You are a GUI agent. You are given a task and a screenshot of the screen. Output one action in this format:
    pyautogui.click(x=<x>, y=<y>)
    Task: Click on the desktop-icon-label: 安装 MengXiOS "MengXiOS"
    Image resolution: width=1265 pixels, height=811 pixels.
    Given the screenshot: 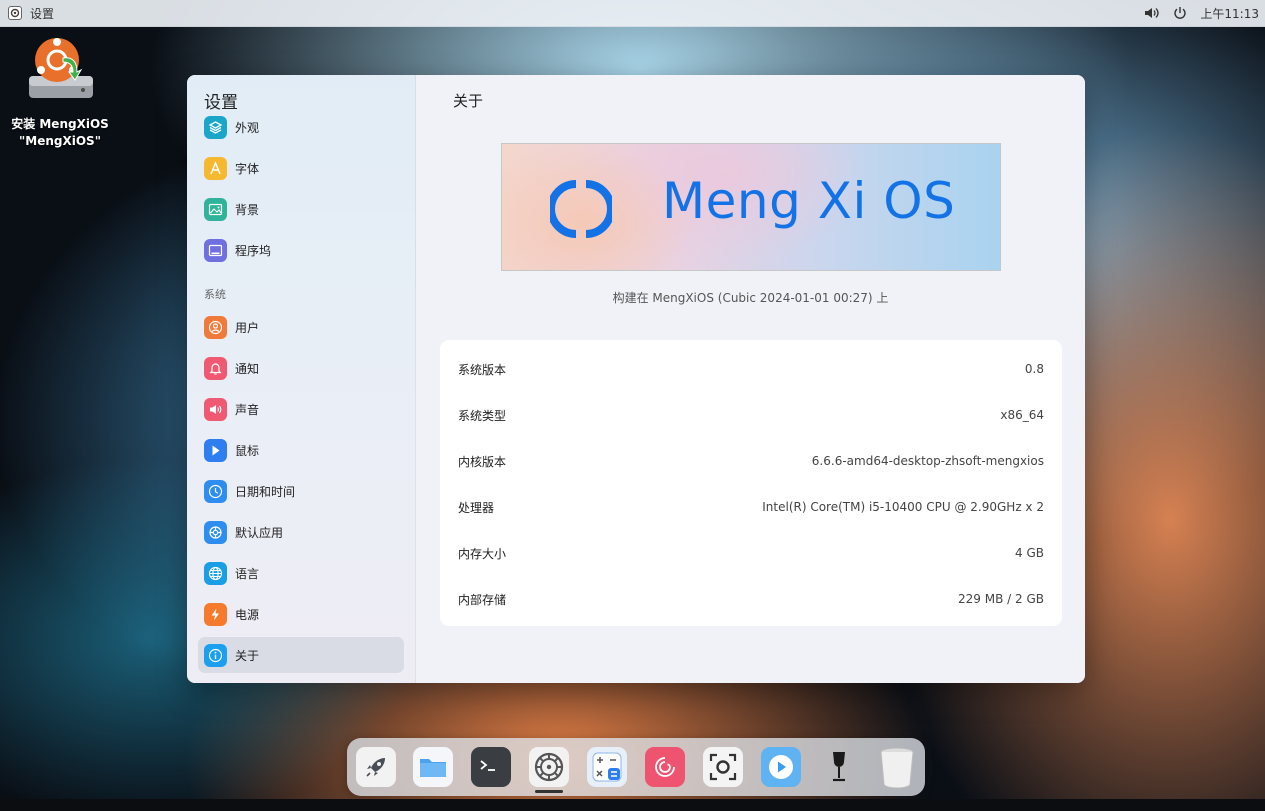 What is the action you would take?
    pyautogui.click(x=60, y=133)
    